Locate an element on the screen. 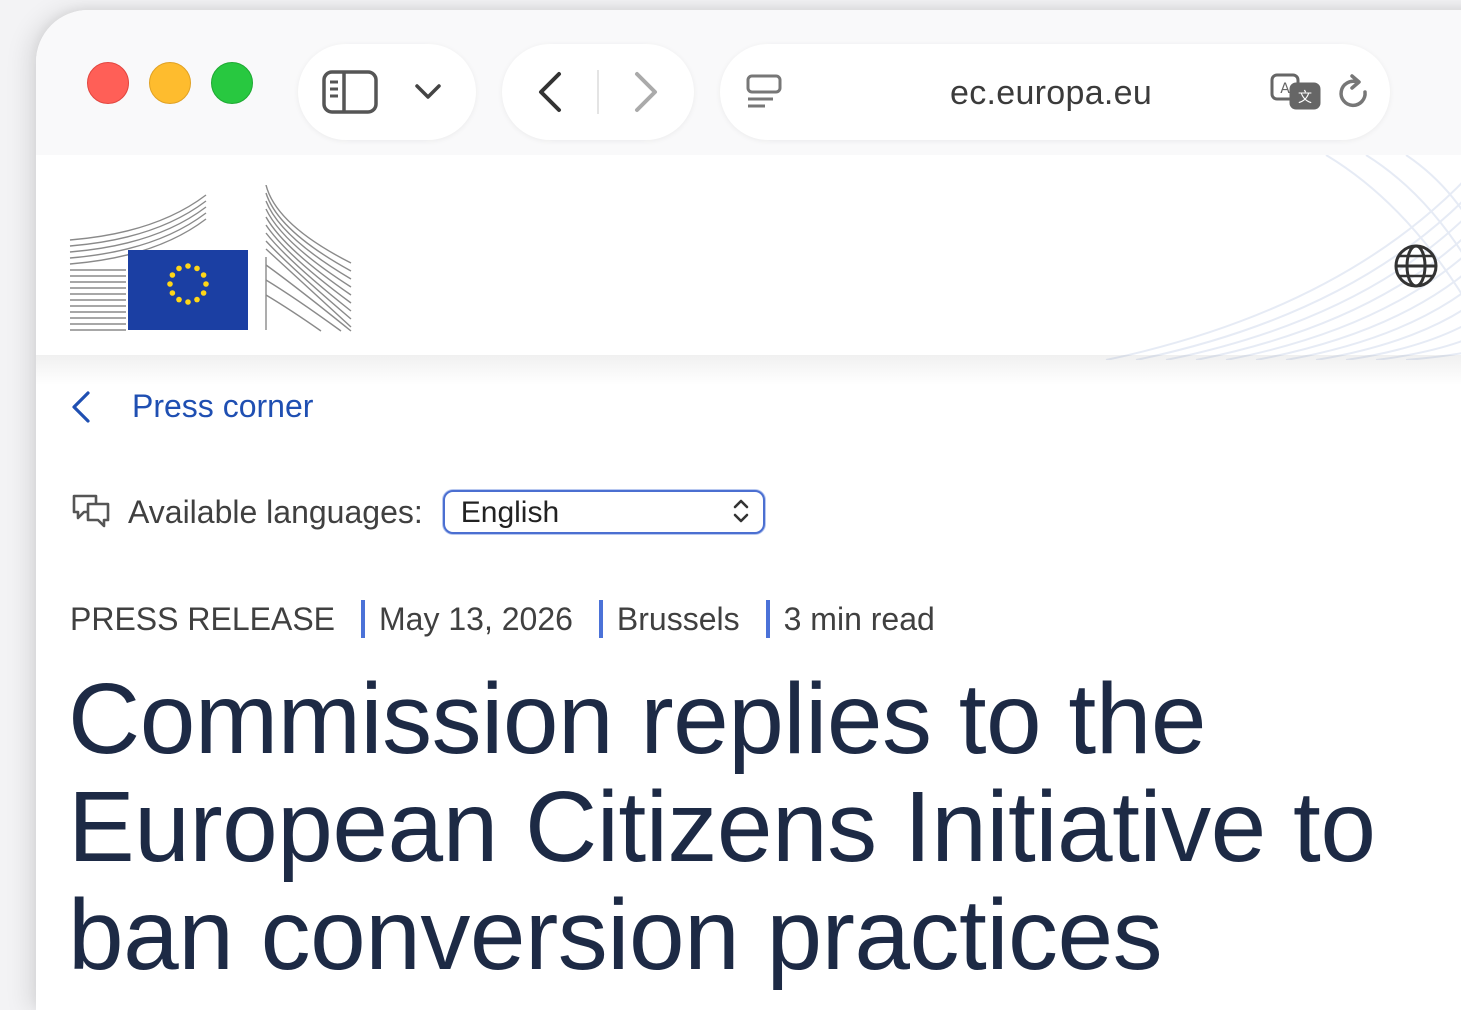 The image size is (1461, 1010). breadcrumb: Press corner is located at coordinates (191, 406).